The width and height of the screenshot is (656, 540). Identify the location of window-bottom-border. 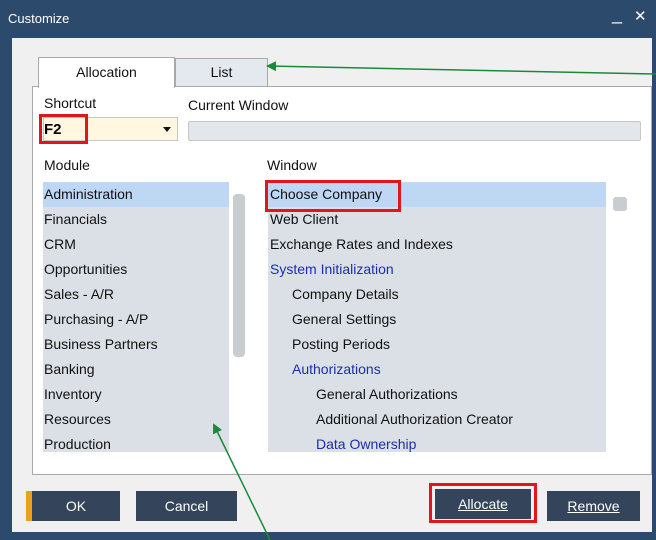
(328, 536).